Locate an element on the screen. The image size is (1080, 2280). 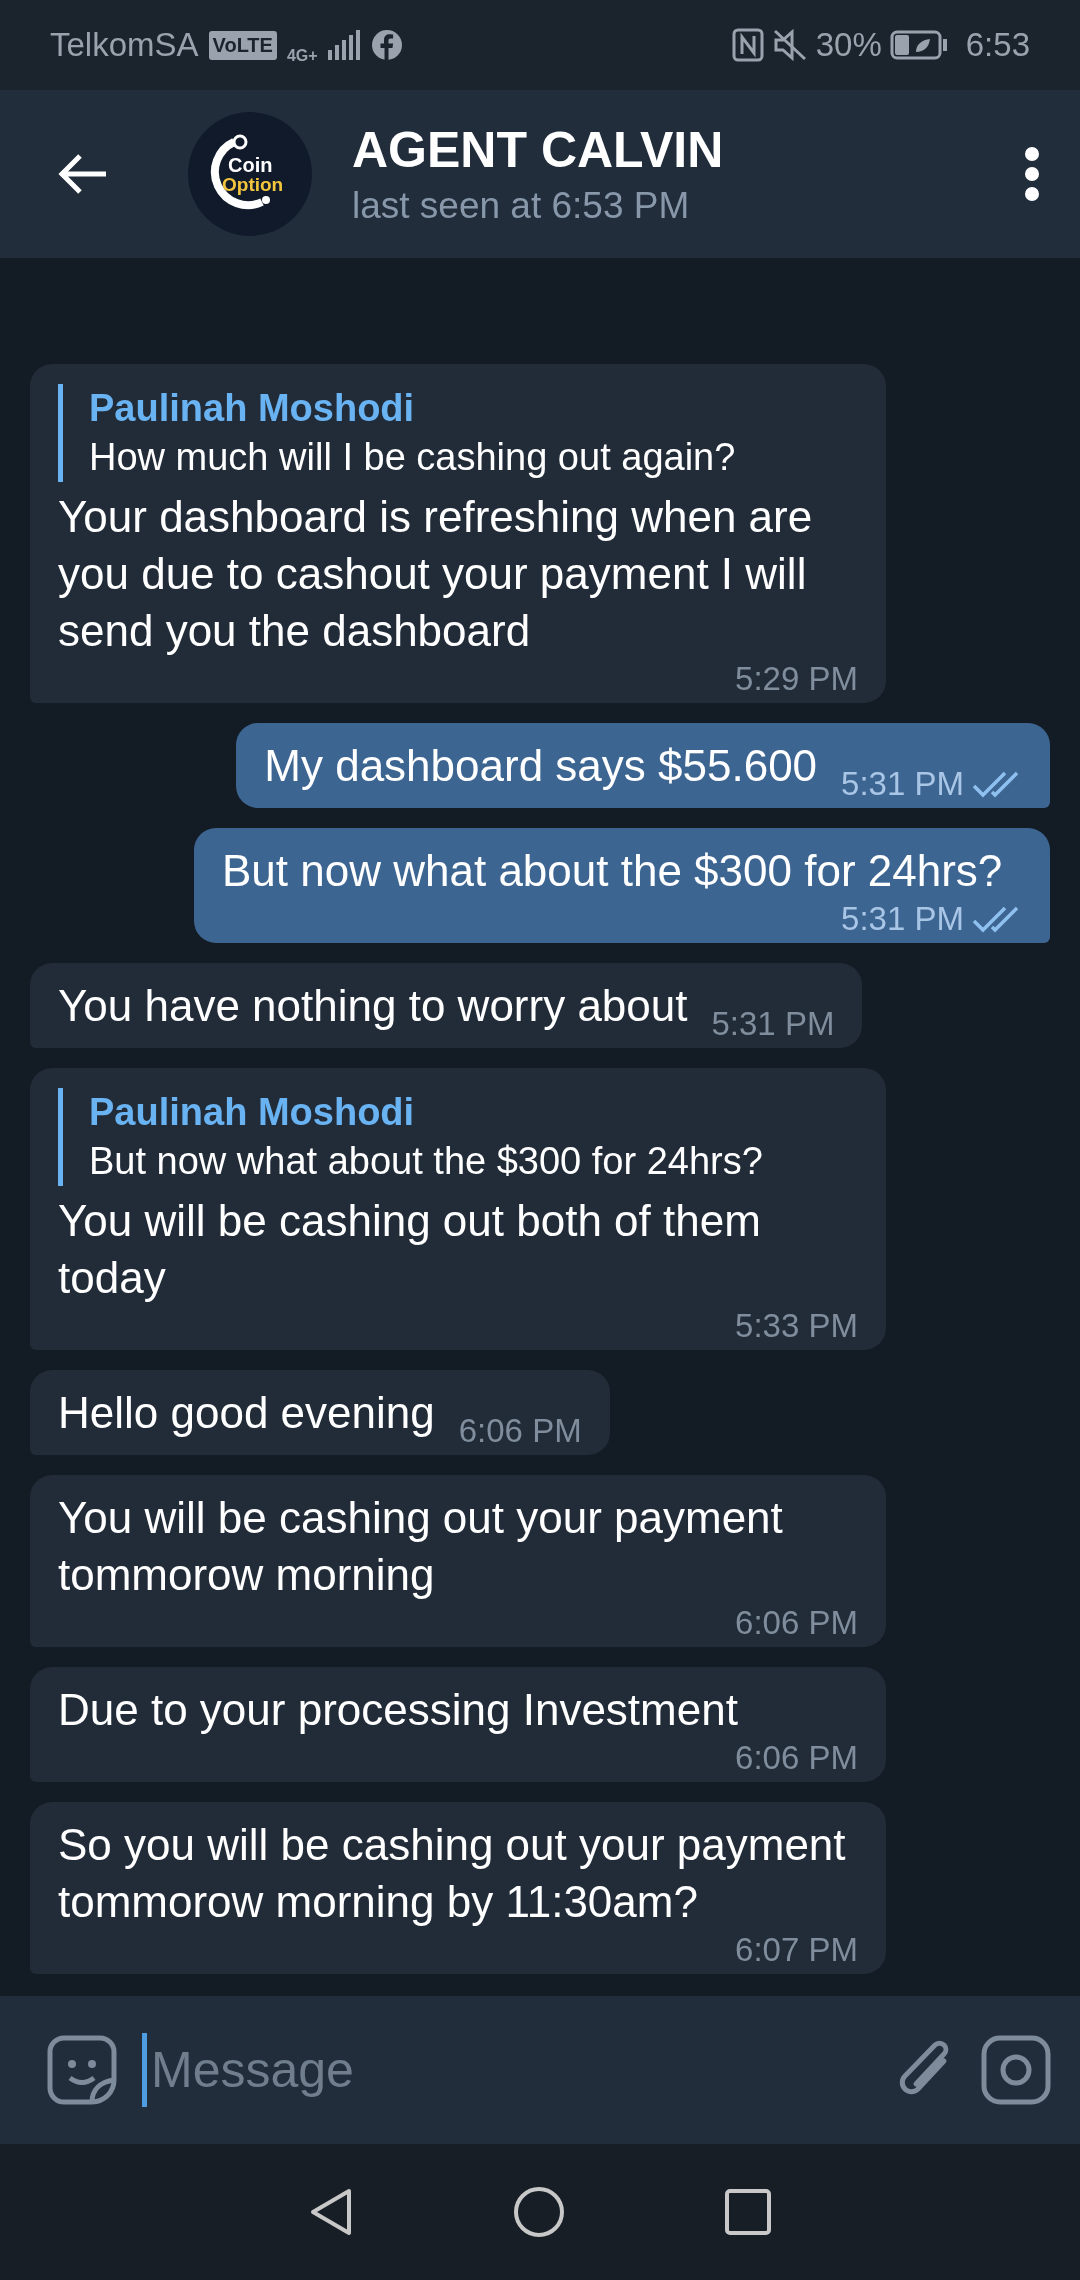
message-time: 5:33 PM is located at coordinates (796, 1326).